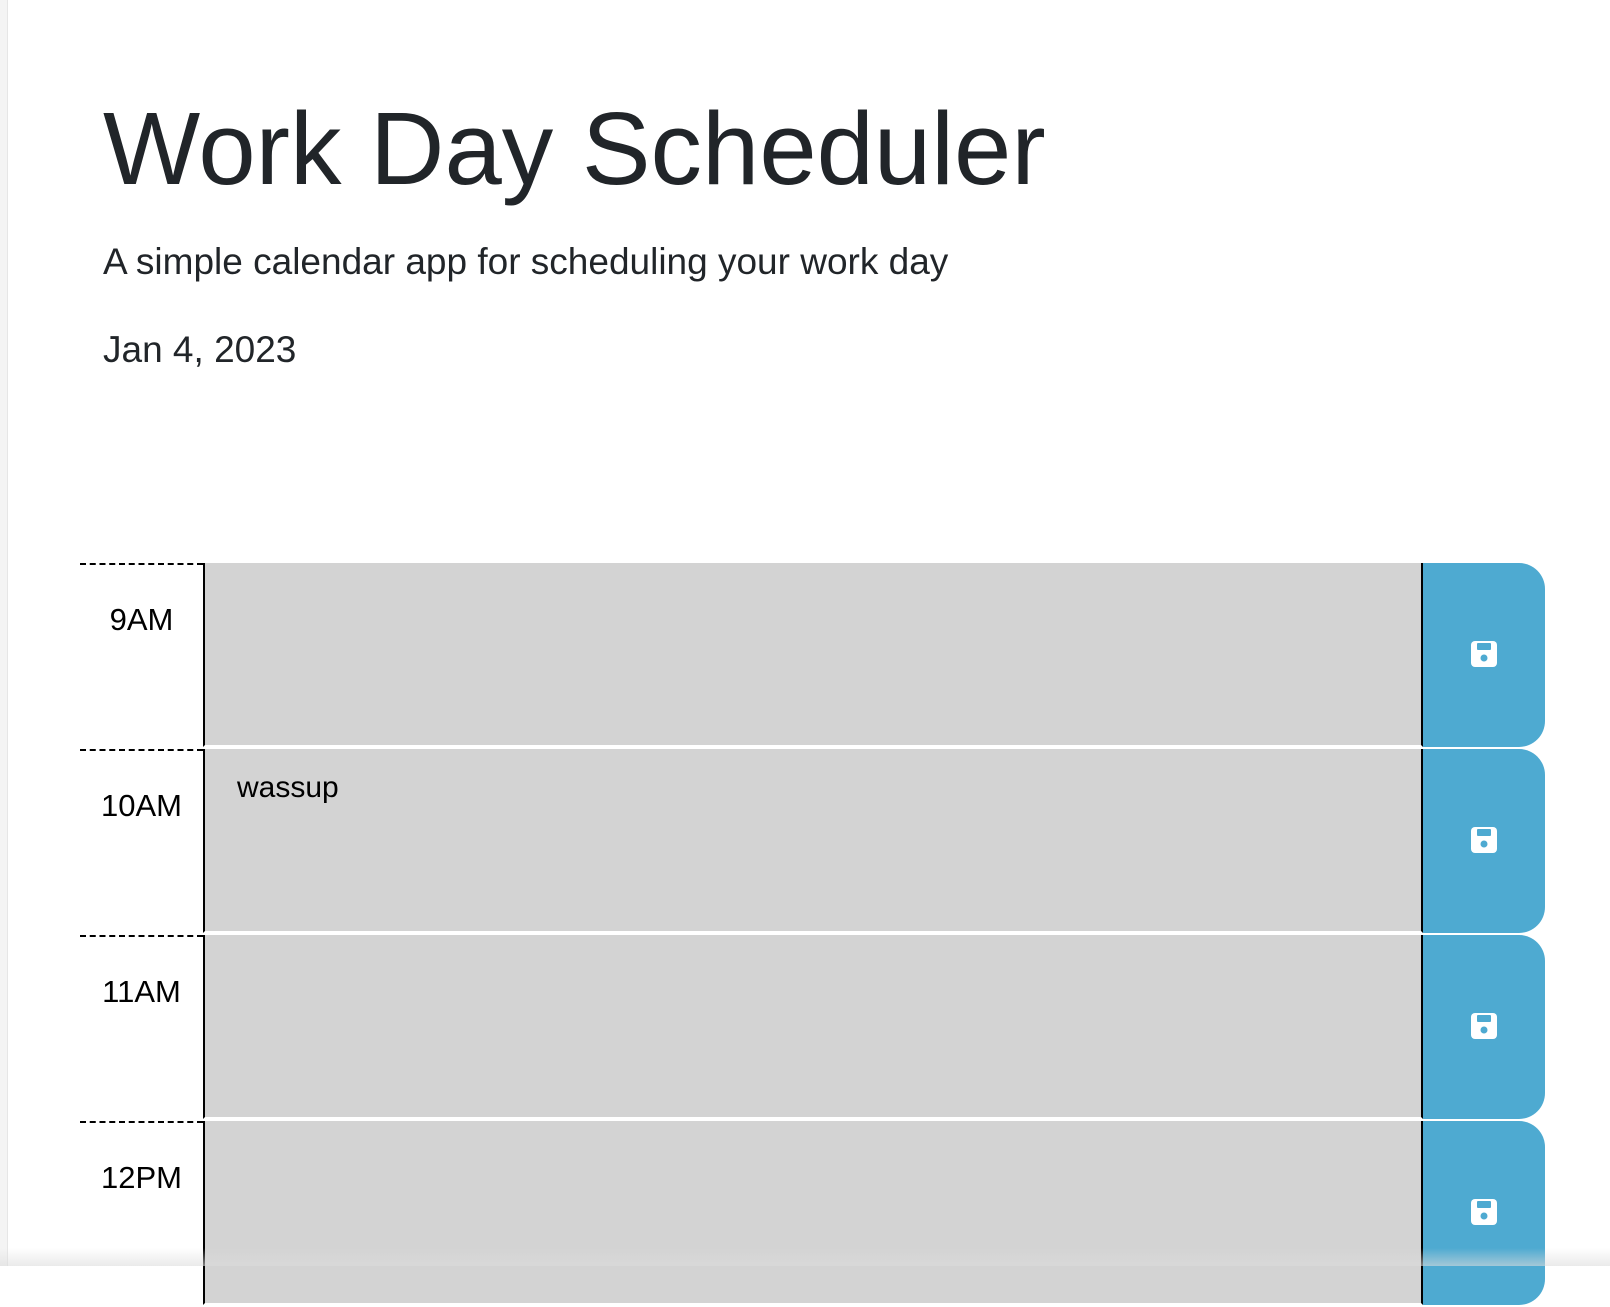 This screenshot has width=1610, height=1307. What do you see at coordinates (141, 1028) in the screenshot?
I see `hour-label: 11AM` at bounding box center [141, 1028].